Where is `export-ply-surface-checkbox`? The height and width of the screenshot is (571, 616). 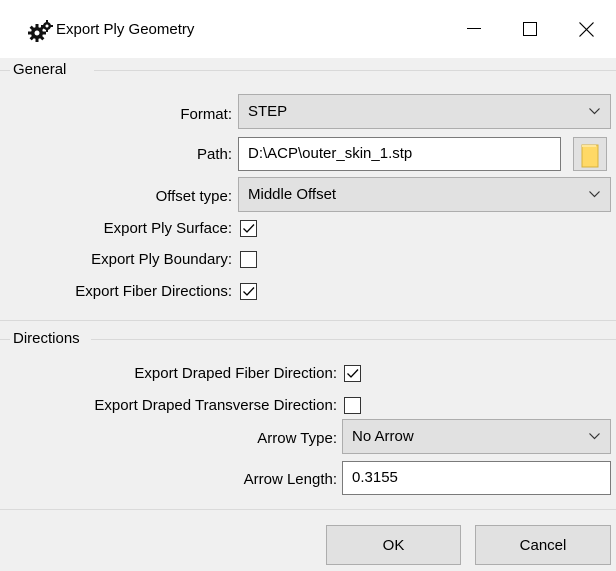
export-ply-surface-checkbox is located at coordinates (248, 228).